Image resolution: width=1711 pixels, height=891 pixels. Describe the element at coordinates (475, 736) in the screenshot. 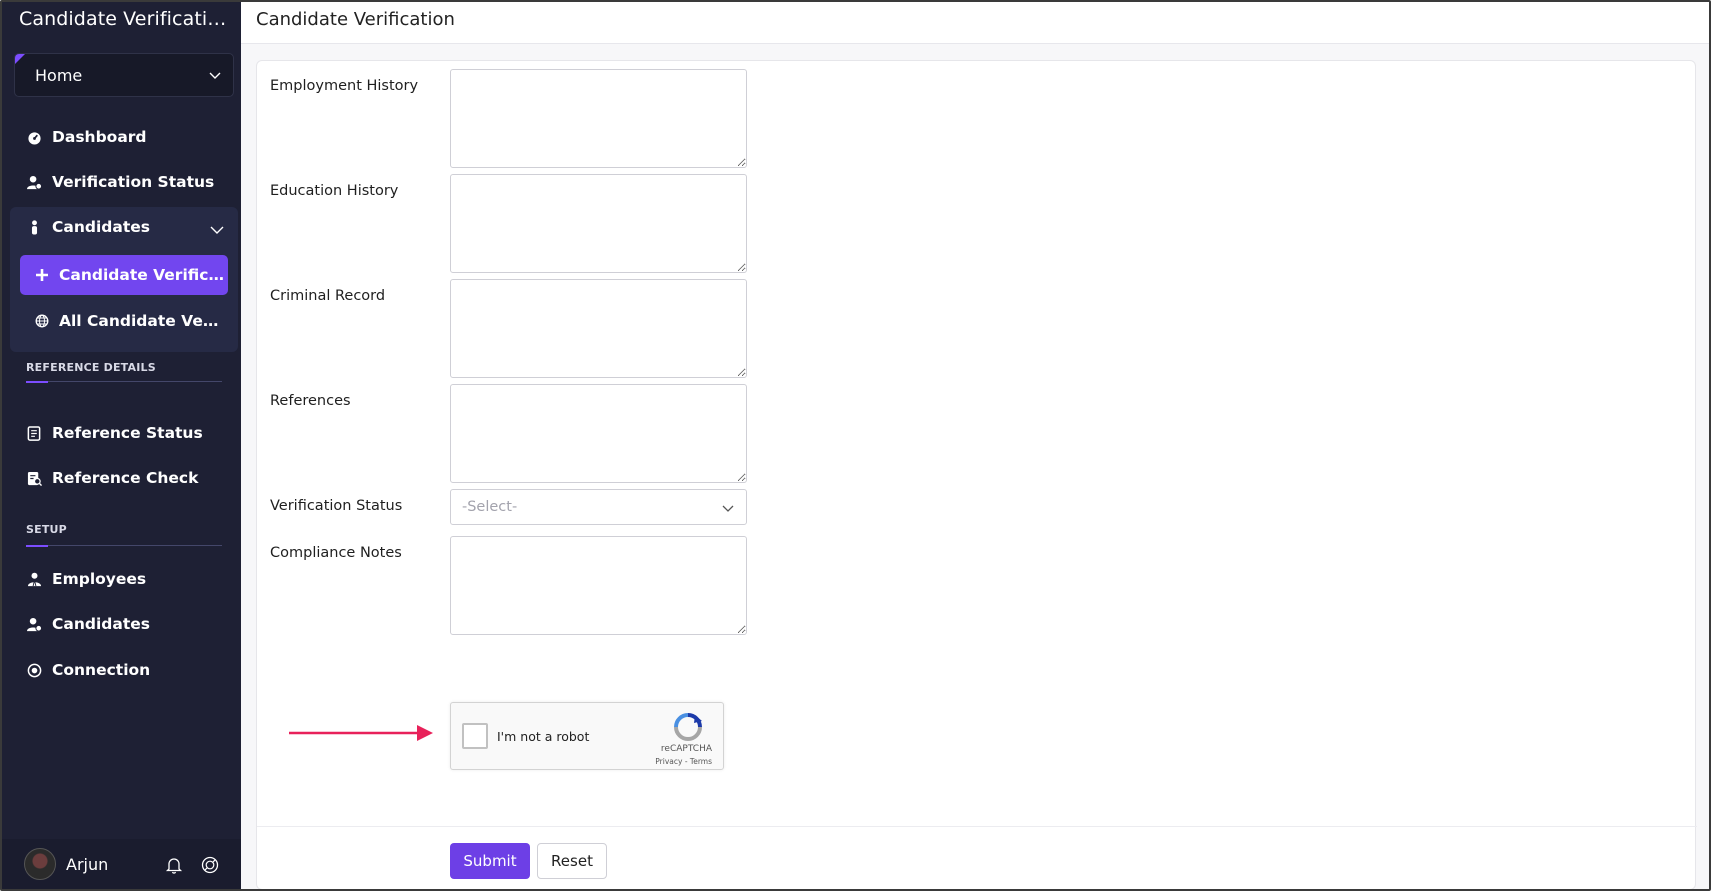

I see `recaptcha-checkbox` at that location.